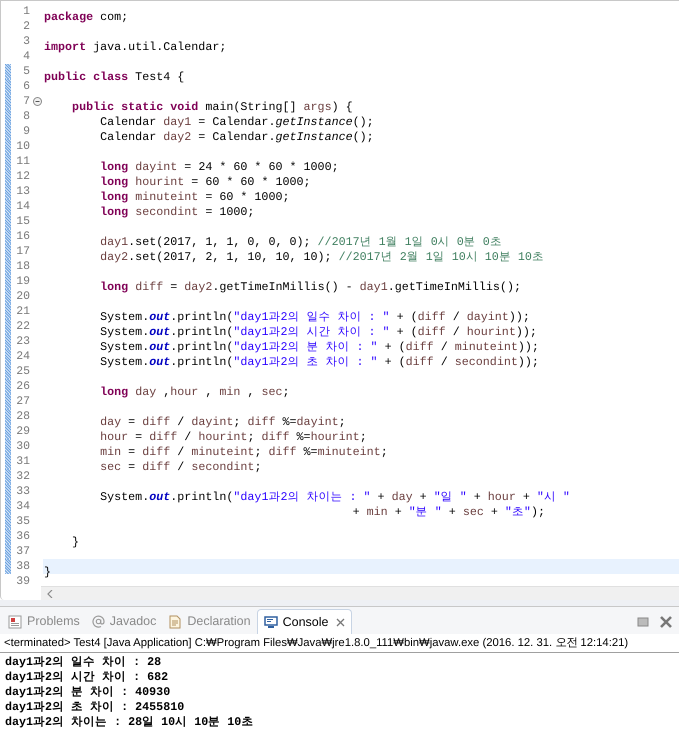 The height and width of the screenshot is (743, 679). What do you see at coordinates (23, 356) in the screenshot?
I see `line-number: 24` at bounding box center [23, 356].